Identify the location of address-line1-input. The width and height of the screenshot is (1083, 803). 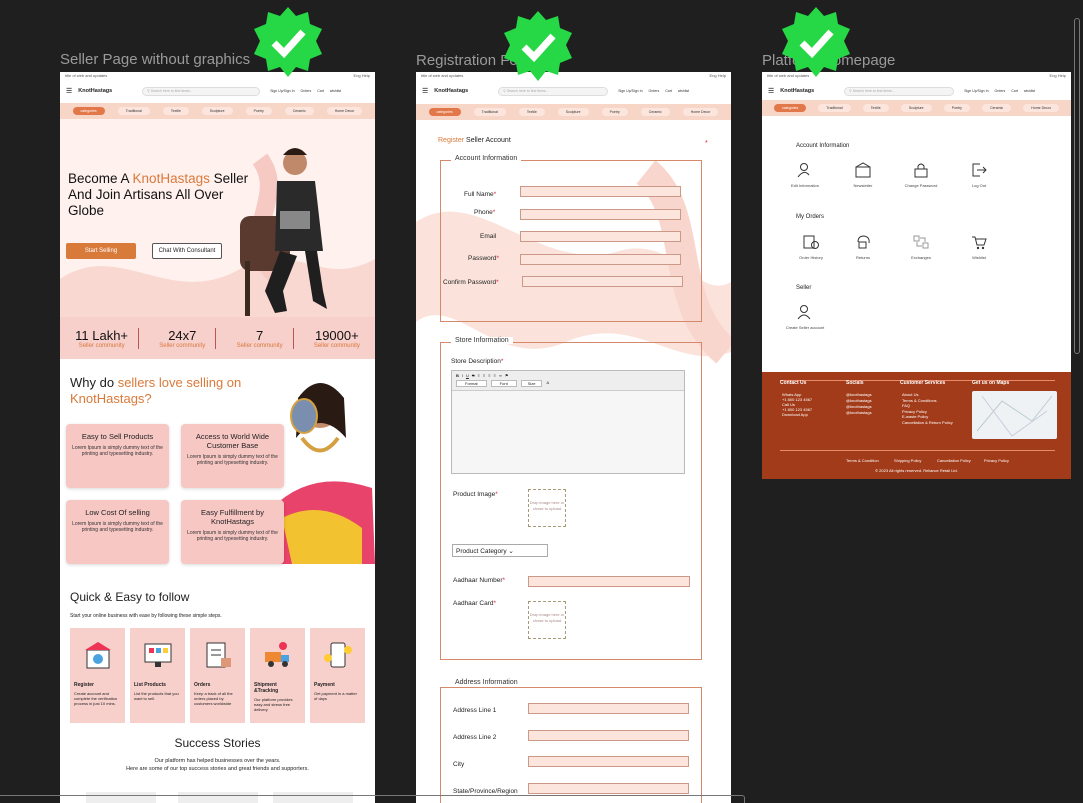
(608, 708).